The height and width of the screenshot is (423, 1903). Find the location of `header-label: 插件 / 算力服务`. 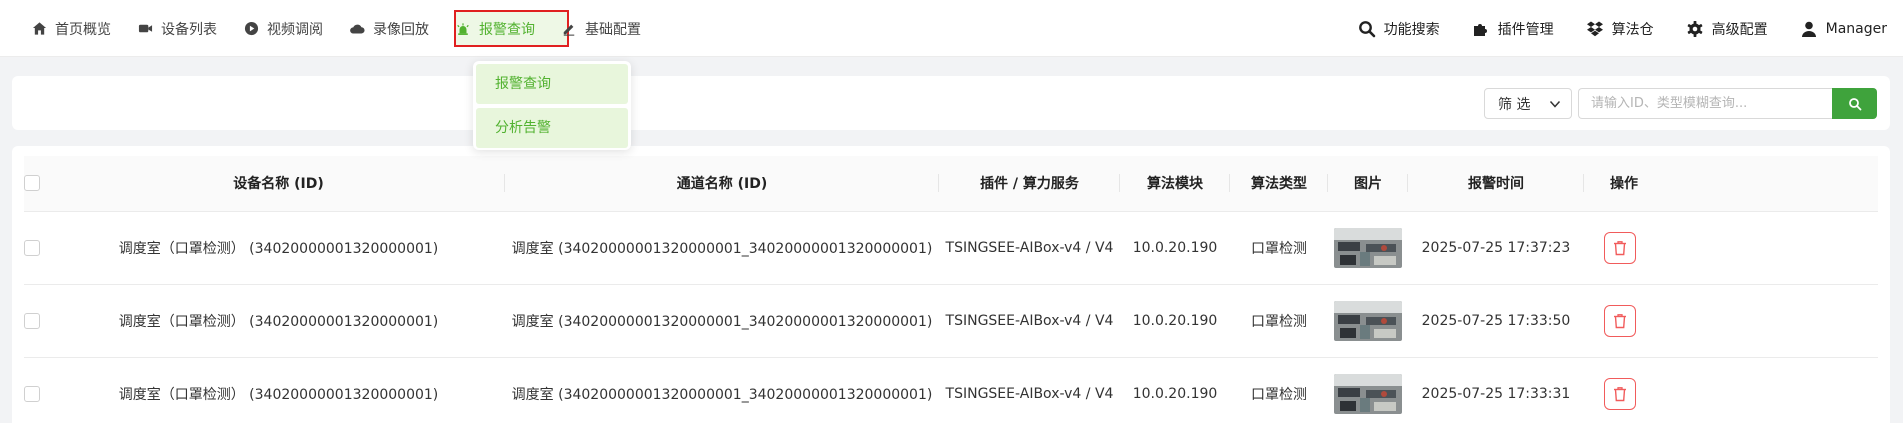

header-label: 插件 / 算力服务 is located at coordinates (1029, 184).